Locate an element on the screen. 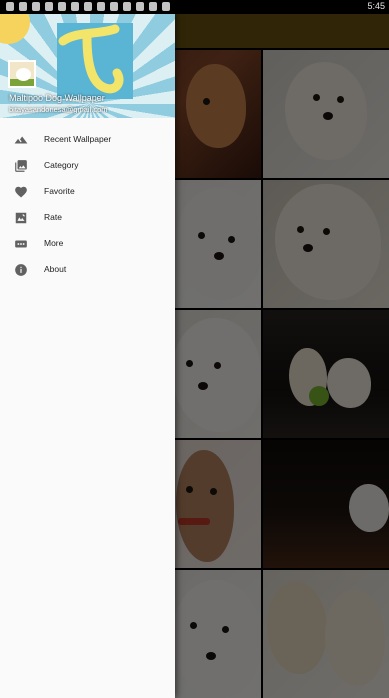  menu-item-label: Category is located at coordinates (61, 165).